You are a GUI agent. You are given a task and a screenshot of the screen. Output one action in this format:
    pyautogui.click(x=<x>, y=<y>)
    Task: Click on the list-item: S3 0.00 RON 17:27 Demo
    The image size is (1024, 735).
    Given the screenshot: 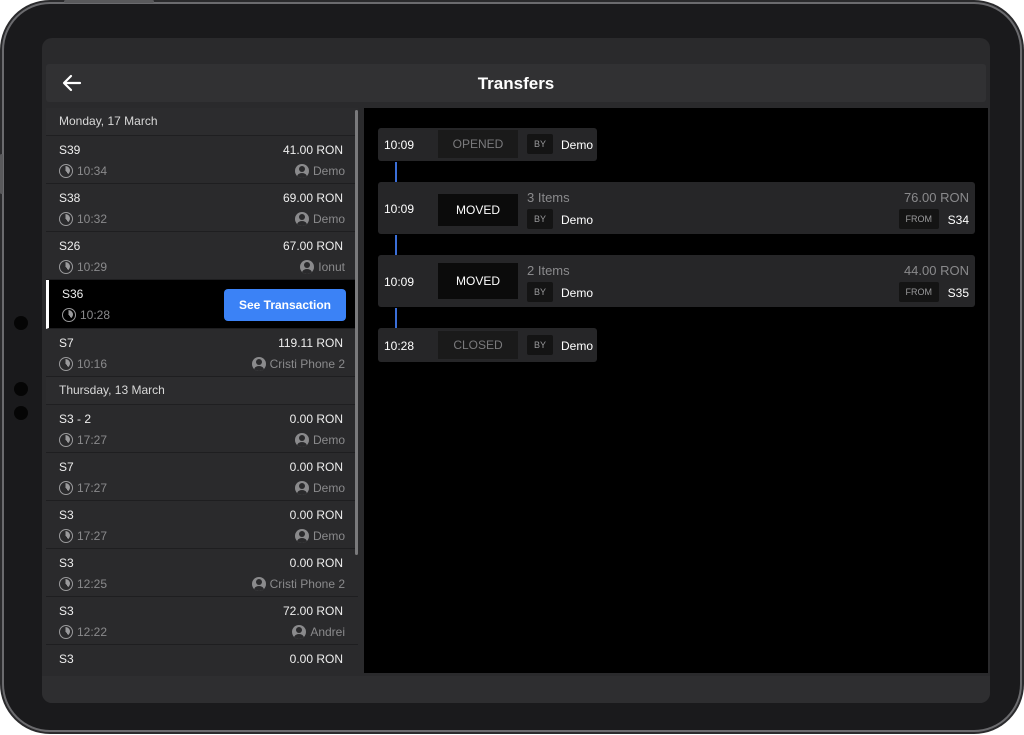 What is the action you would take?
    pyautogui.click(x=202, y=525)
    